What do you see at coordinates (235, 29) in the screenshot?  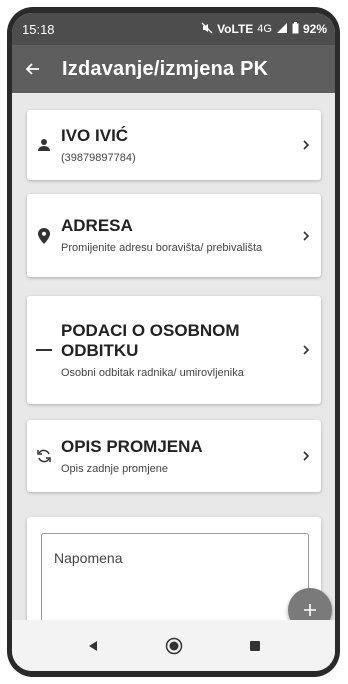 I see `volte-badge: VoLTE` at bounding box center [235, 29].